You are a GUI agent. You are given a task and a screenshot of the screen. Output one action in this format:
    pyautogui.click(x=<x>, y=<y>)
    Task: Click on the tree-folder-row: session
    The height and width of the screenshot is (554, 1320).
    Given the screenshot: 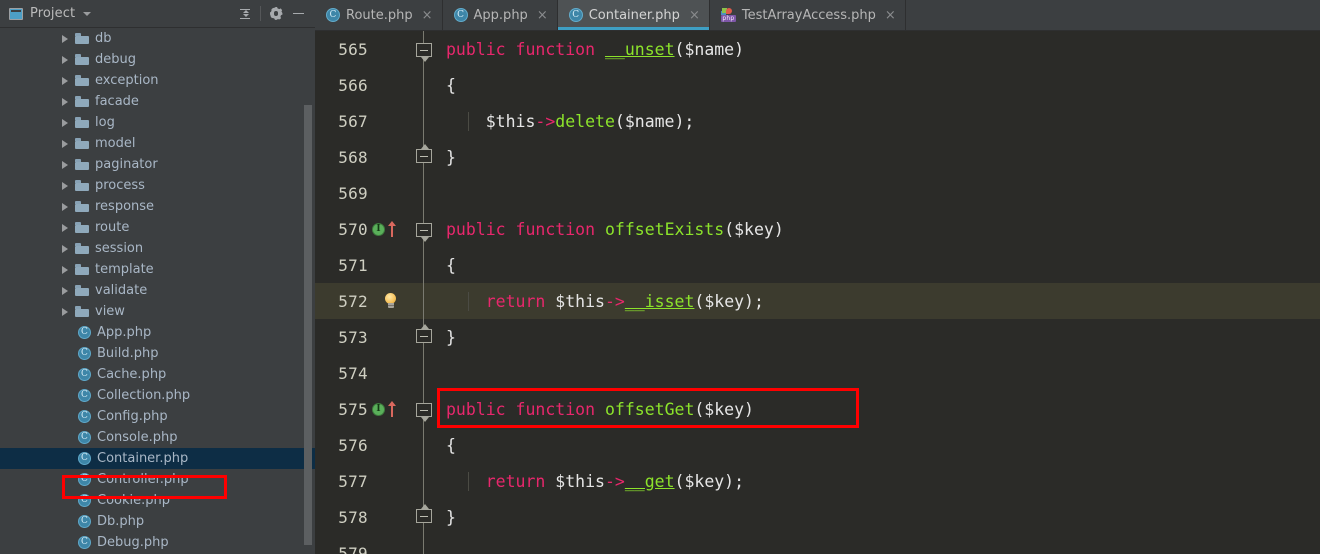 What is the action you would take?
    pyautogui.click(x=157, y=248)
    